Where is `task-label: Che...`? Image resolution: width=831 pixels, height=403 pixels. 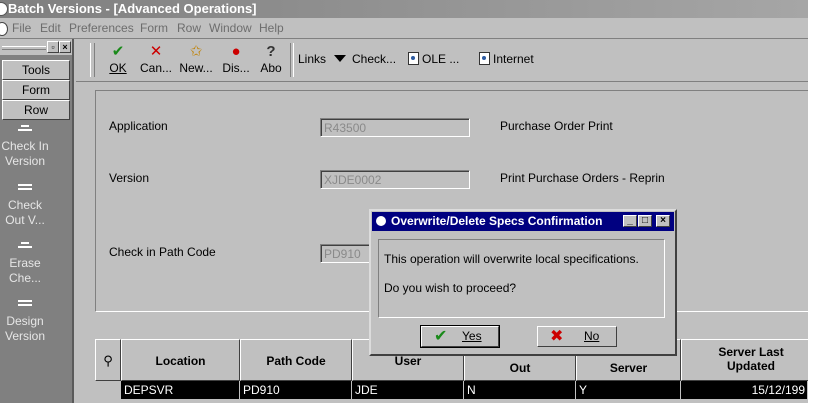
task-label: Che... is located at coordinates (24, 278).